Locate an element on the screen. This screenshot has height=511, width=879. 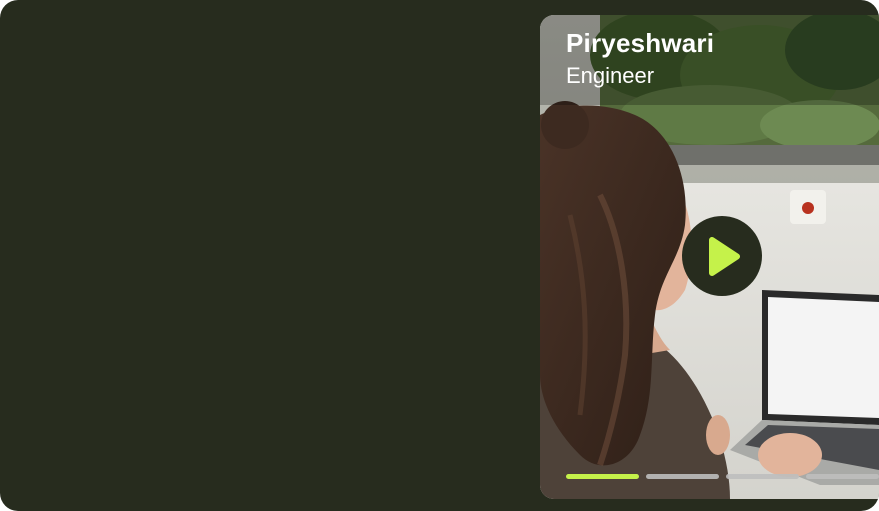
story-author-role: Engineer is located at coordinates (610, 75).